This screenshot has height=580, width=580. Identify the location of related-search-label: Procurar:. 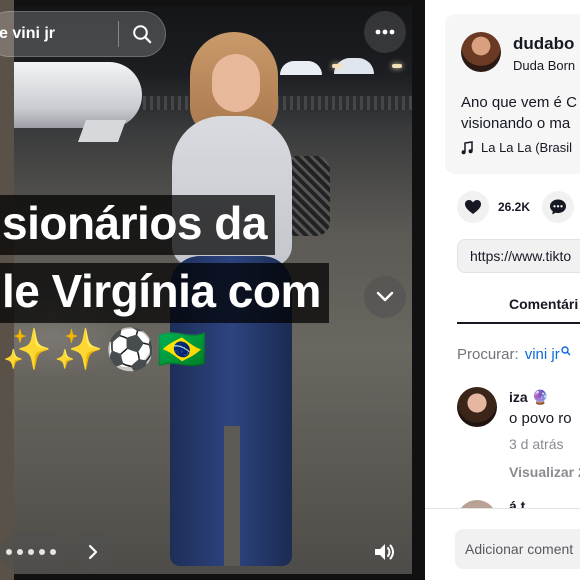
(488, 354).